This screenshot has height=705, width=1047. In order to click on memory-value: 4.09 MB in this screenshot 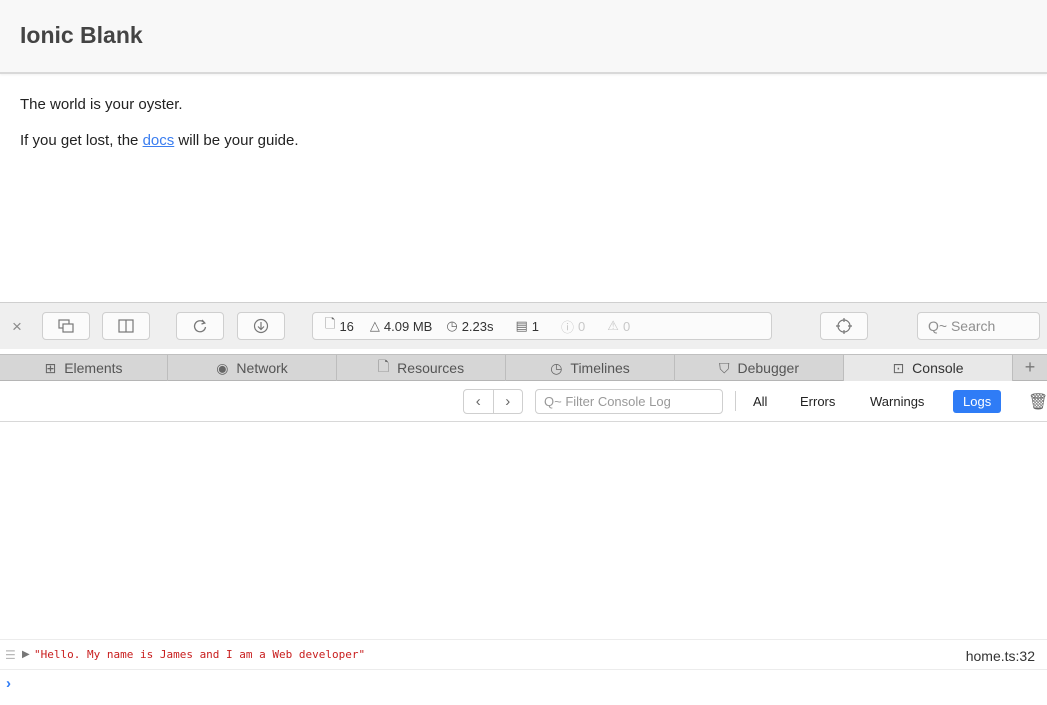, I will do `click(408, 326)`.